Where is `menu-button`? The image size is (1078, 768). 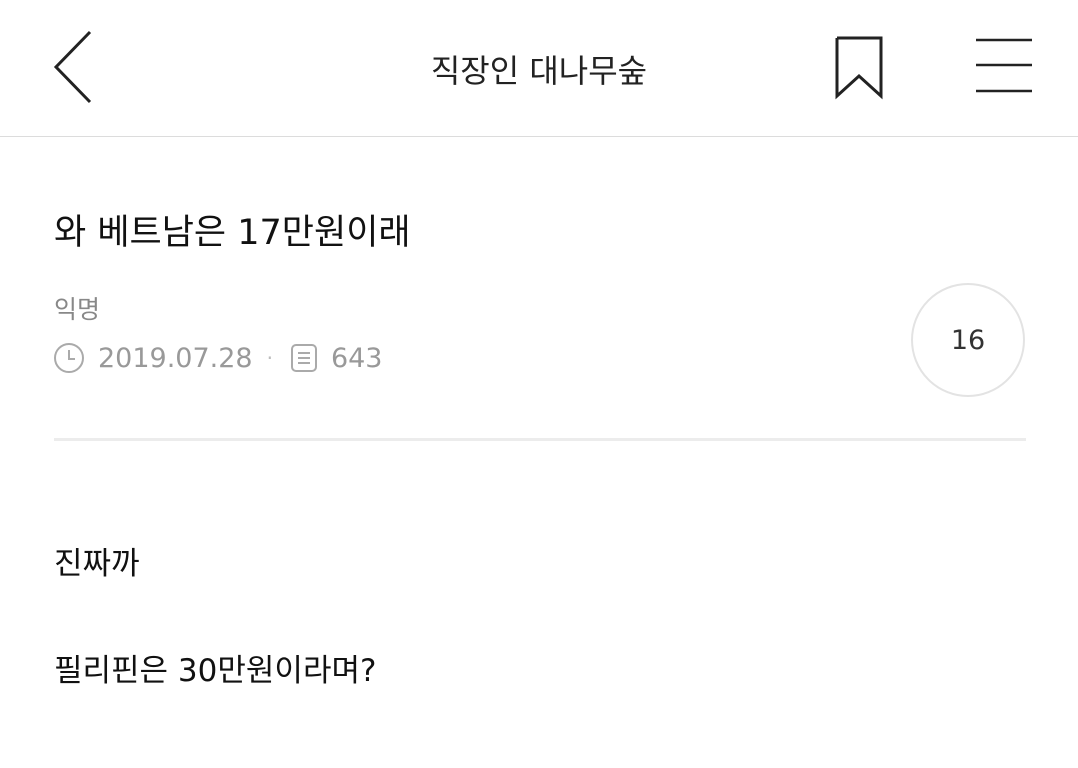 menu-button is located at coordinates (1005, 67).